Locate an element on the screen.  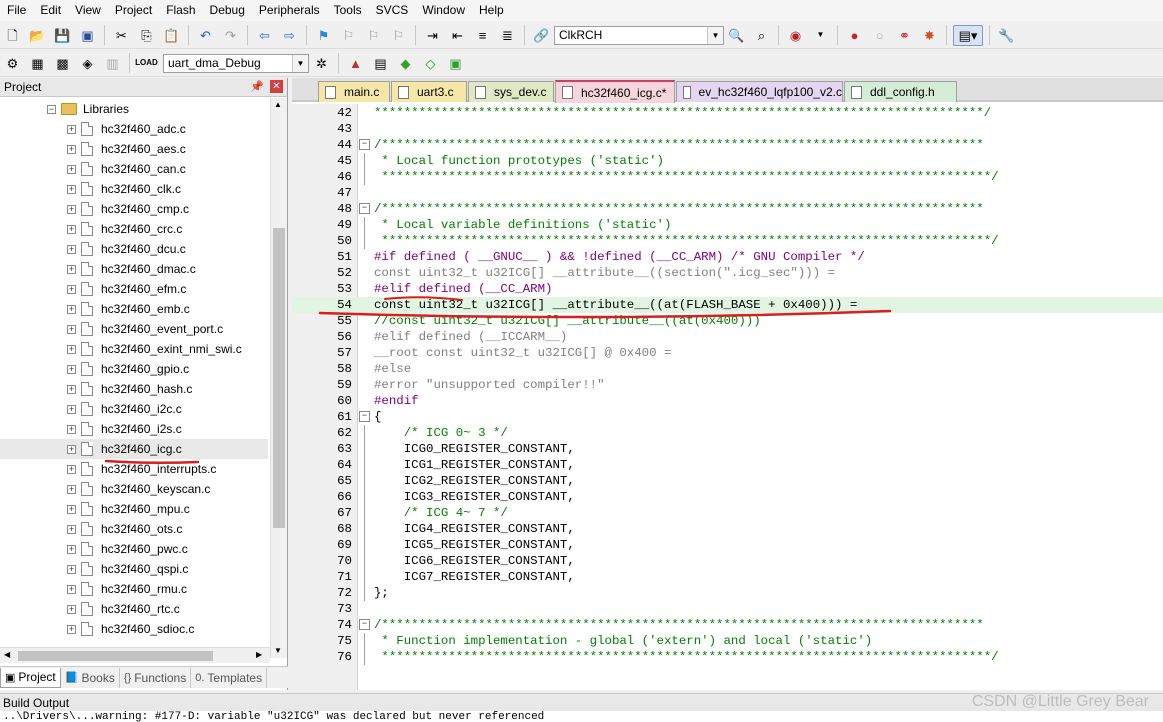
red-underline-tree is located at coordinates (152, 462).